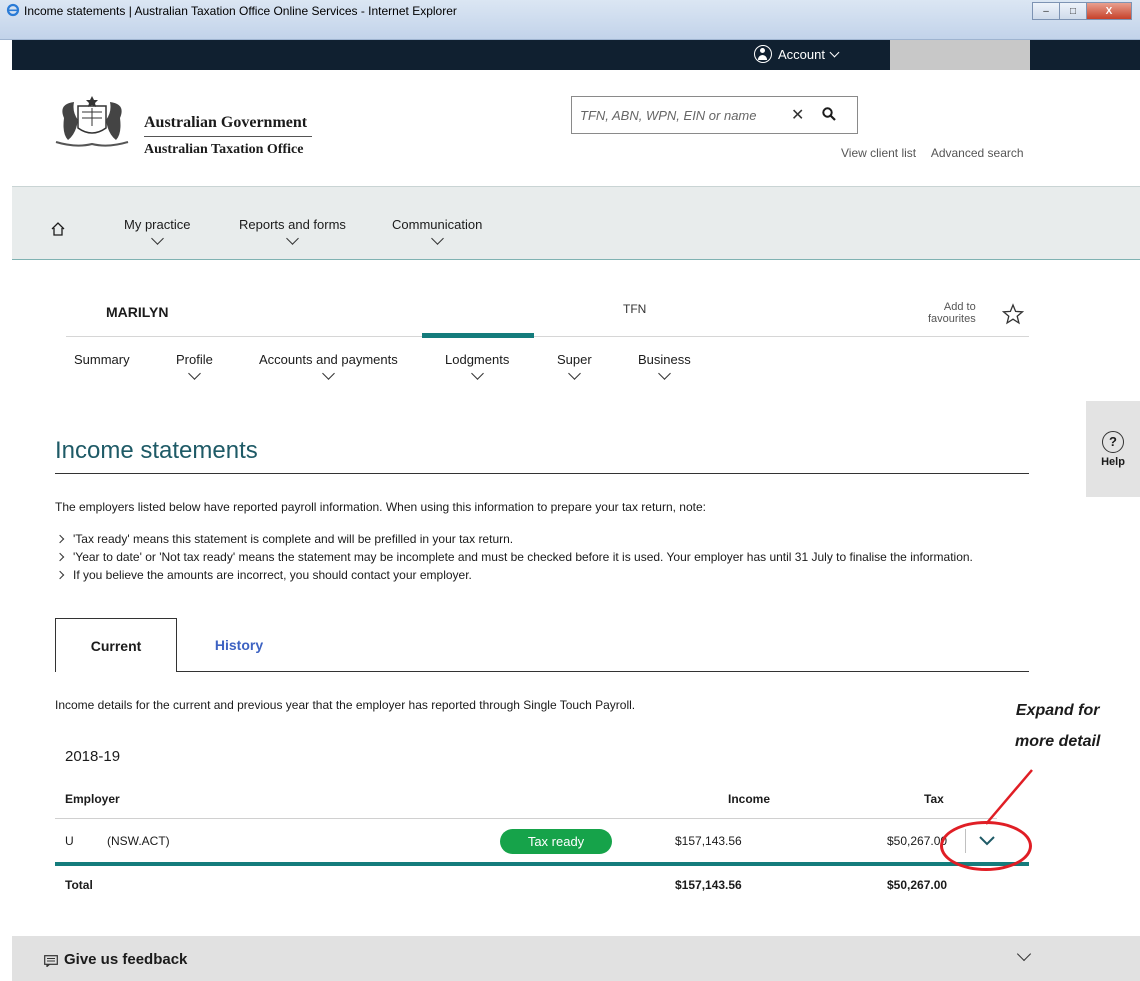  What do you see at coordinates (556, 841) in the screenshot?
I see `status-badge: Tax ready` at bounding box center [556, 841].